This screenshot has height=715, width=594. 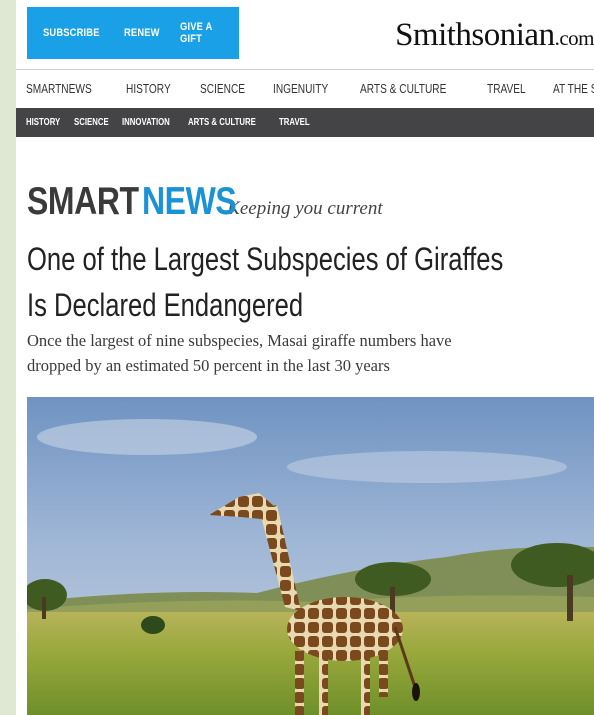 What do you see at coordinates (403, 88) in the screenshot?
I see `main-nav-arts-culture: ARTS & CULTURE` at bounding box center [403, 88].